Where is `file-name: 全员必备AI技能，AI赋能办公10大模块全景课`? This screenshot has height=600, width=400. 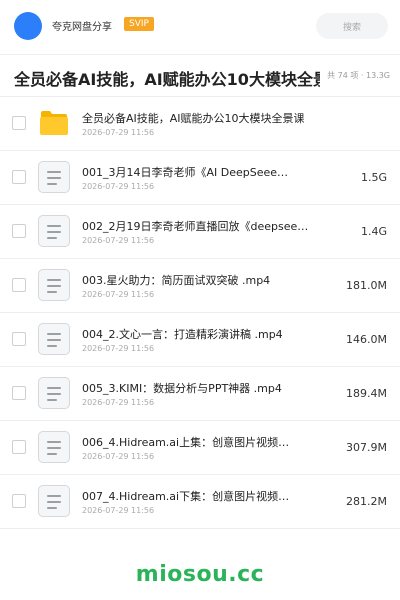 file-name: 全员必备AI技能，AI赋能办公10大模块全景课 is located at coordinates (193, 118).